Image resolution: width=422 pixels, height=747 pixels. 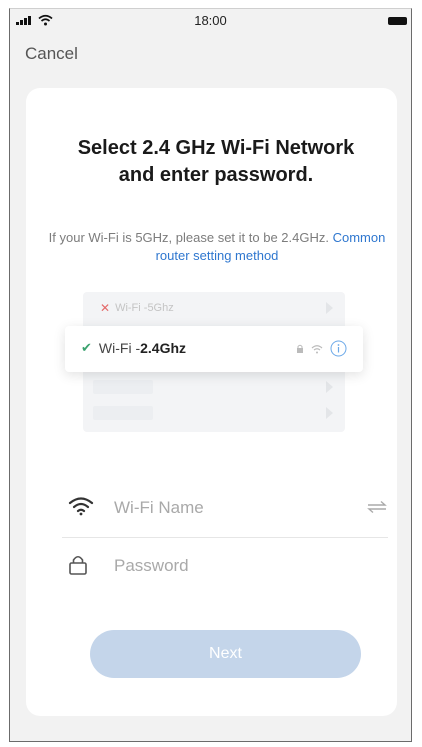 What do you see at coordinates (317, 348) in the screenshot?
I see `wifi-signal-icon` at bounding box center [317, 348].